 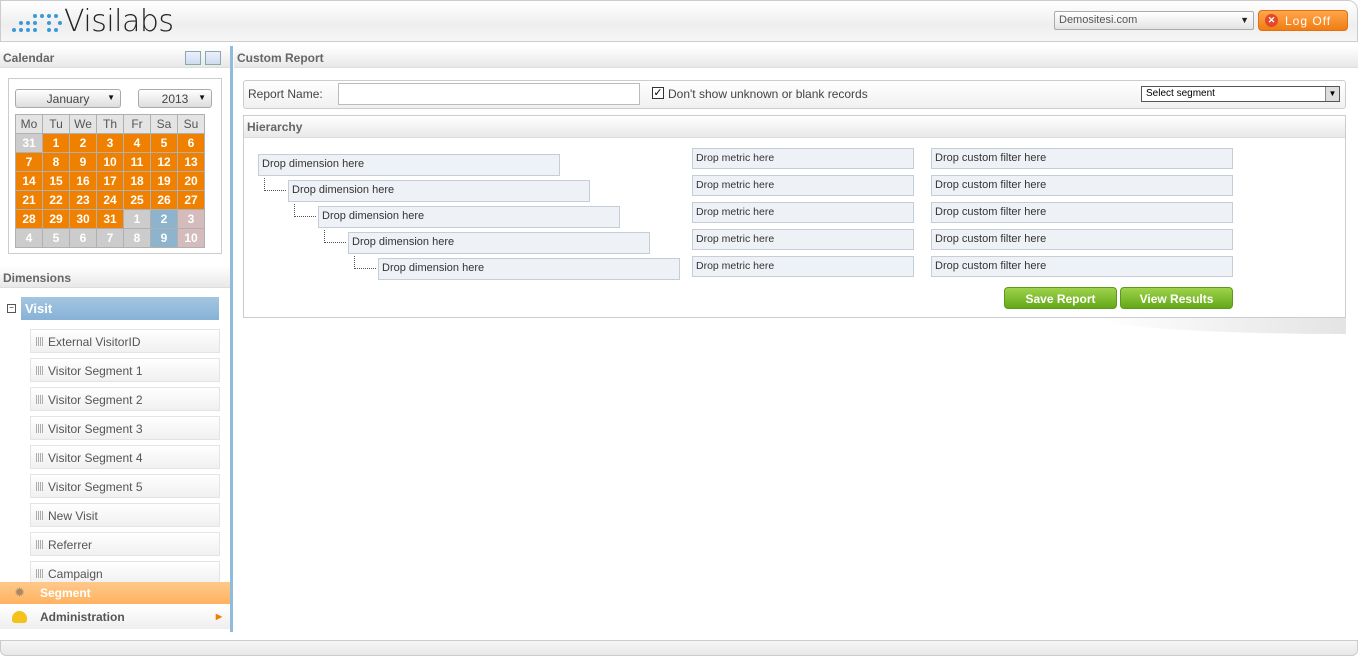 What do you see at coordinates (29, 181) in the screenshot?
I see `calendar-day: 14` at bounding box center [29, 181].